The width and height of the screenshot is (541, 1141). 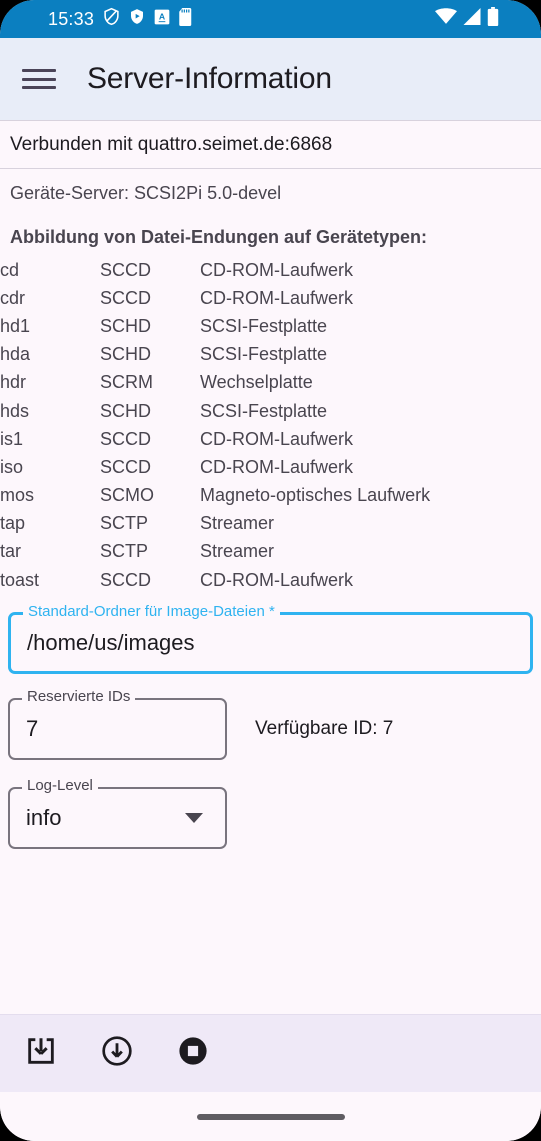 I want to click on reserved-ids-field-wrapper: Reservierte IDs 7, so click(x=117, y=725).